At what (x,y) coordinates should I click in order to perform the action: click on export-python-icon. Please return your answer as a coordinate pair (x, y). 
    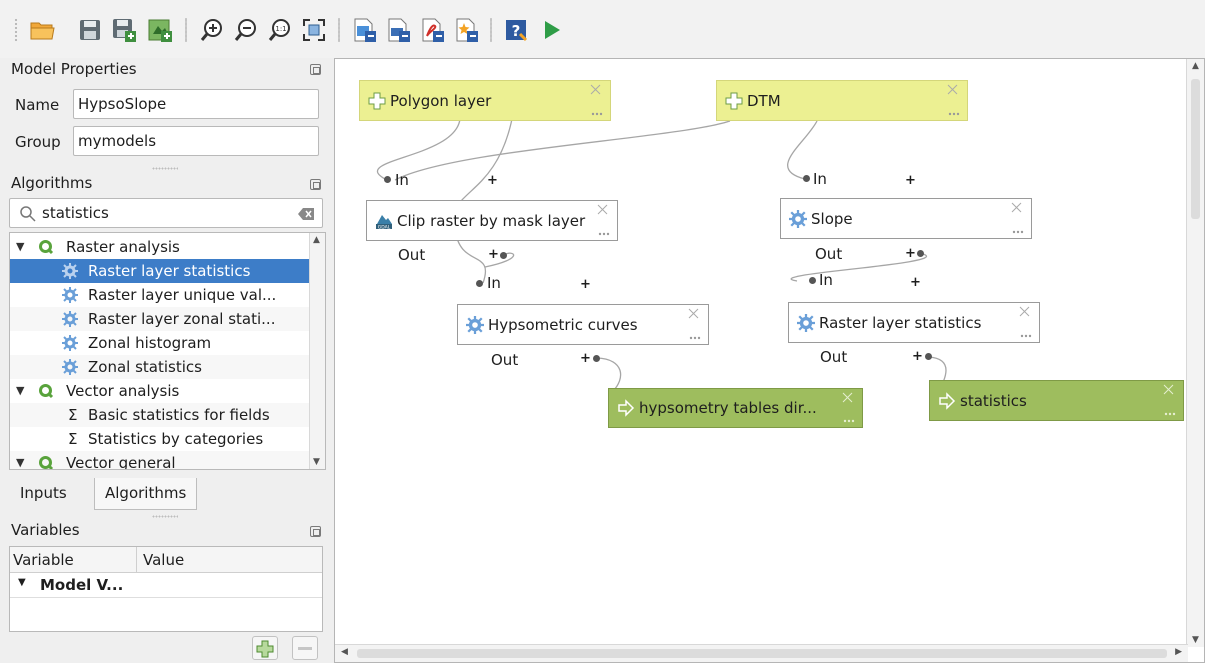
    Looking at the image, I should click on (466, 30).